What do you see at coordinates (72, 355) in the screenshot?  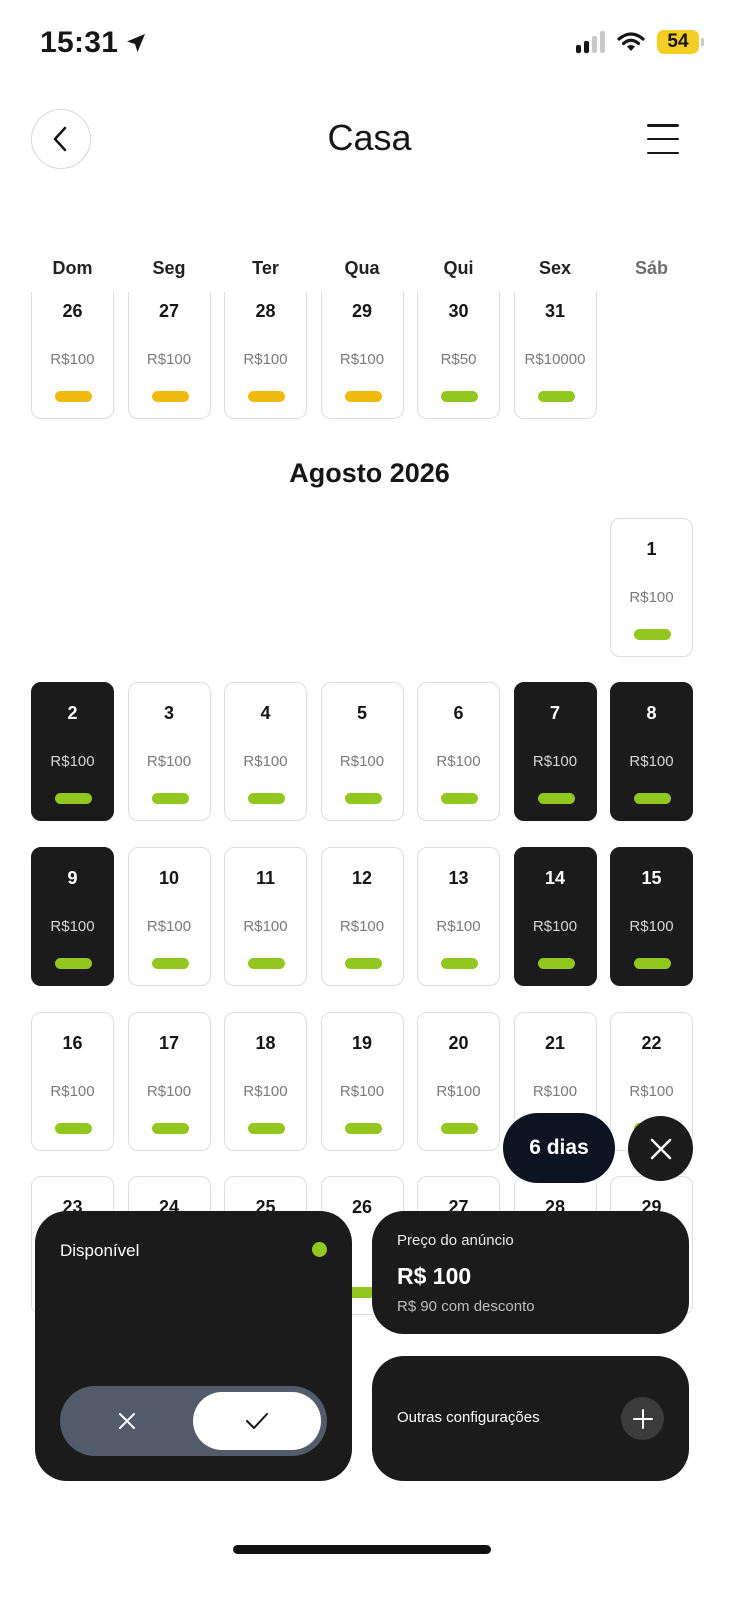 I see `calendar-day-cell: 26 R$100` at bounding box center [72, 355].